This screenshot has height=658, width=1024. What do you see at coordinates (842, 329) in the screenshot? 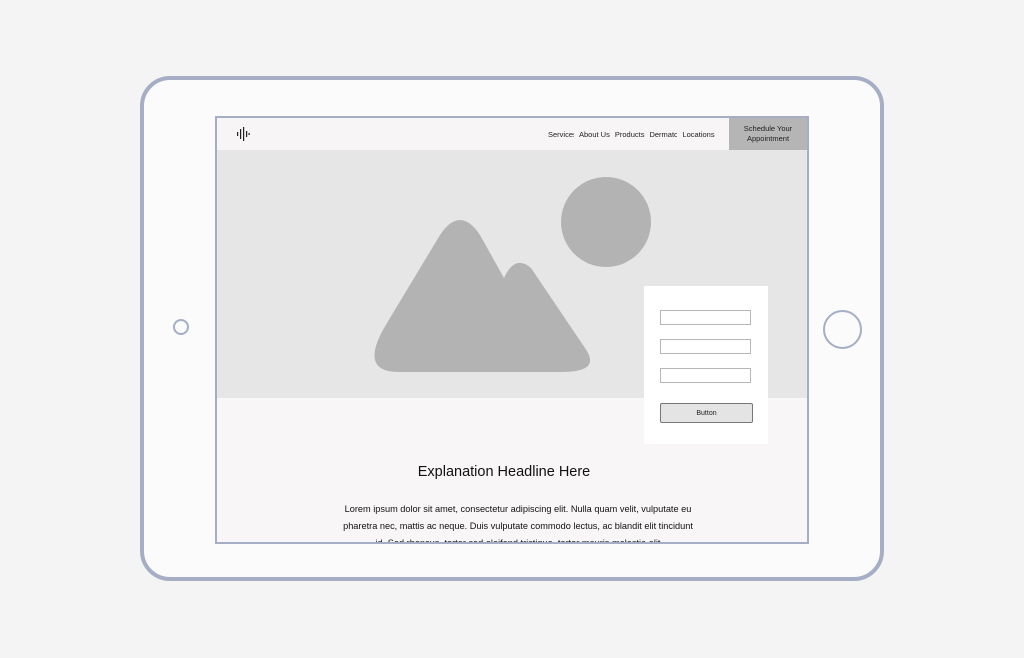
I see `home-button` at bounding box center [842, 329].